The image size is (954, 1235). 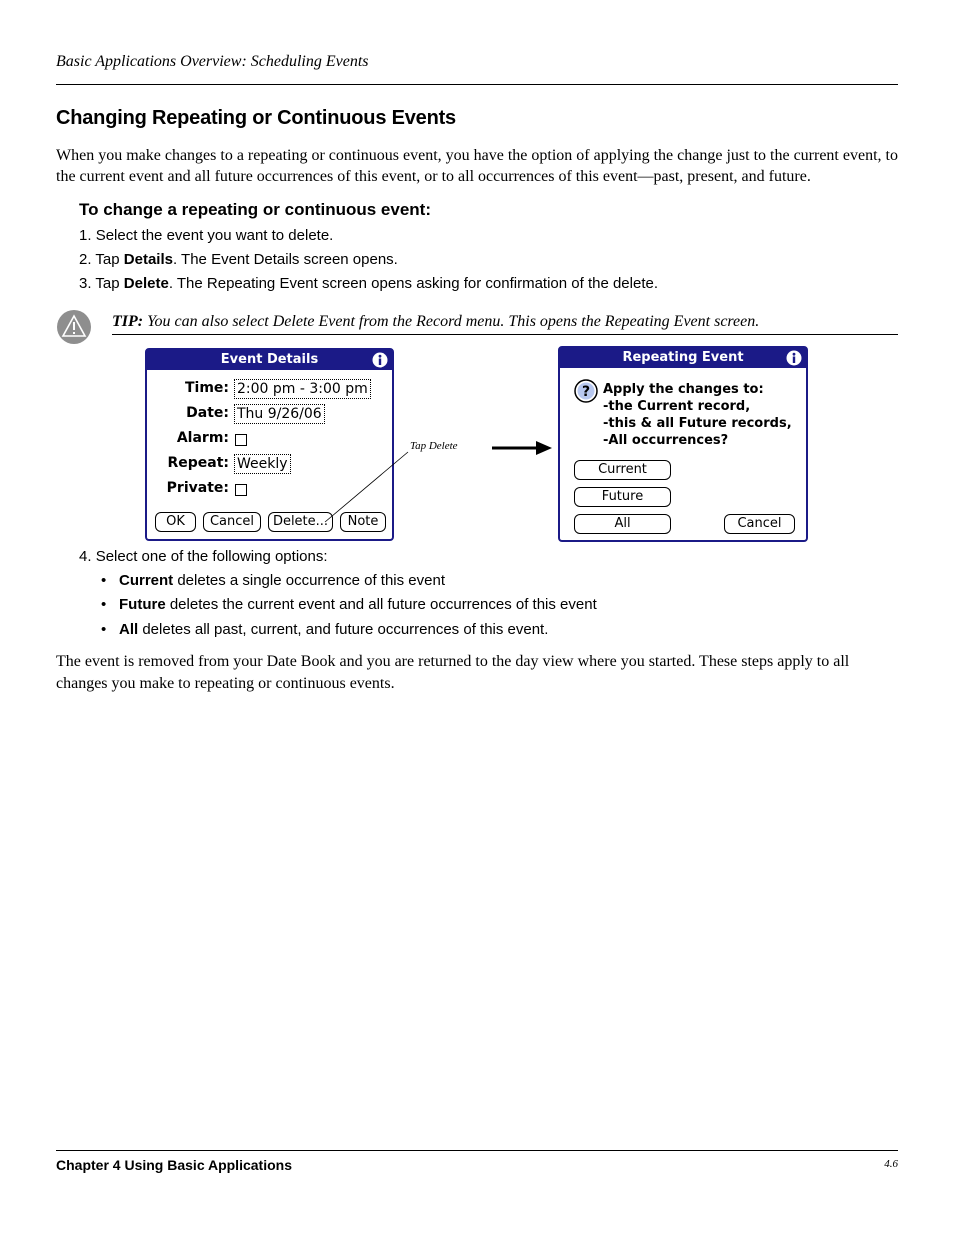 I want to click on future-button: Future, so click(x=622, y=497).